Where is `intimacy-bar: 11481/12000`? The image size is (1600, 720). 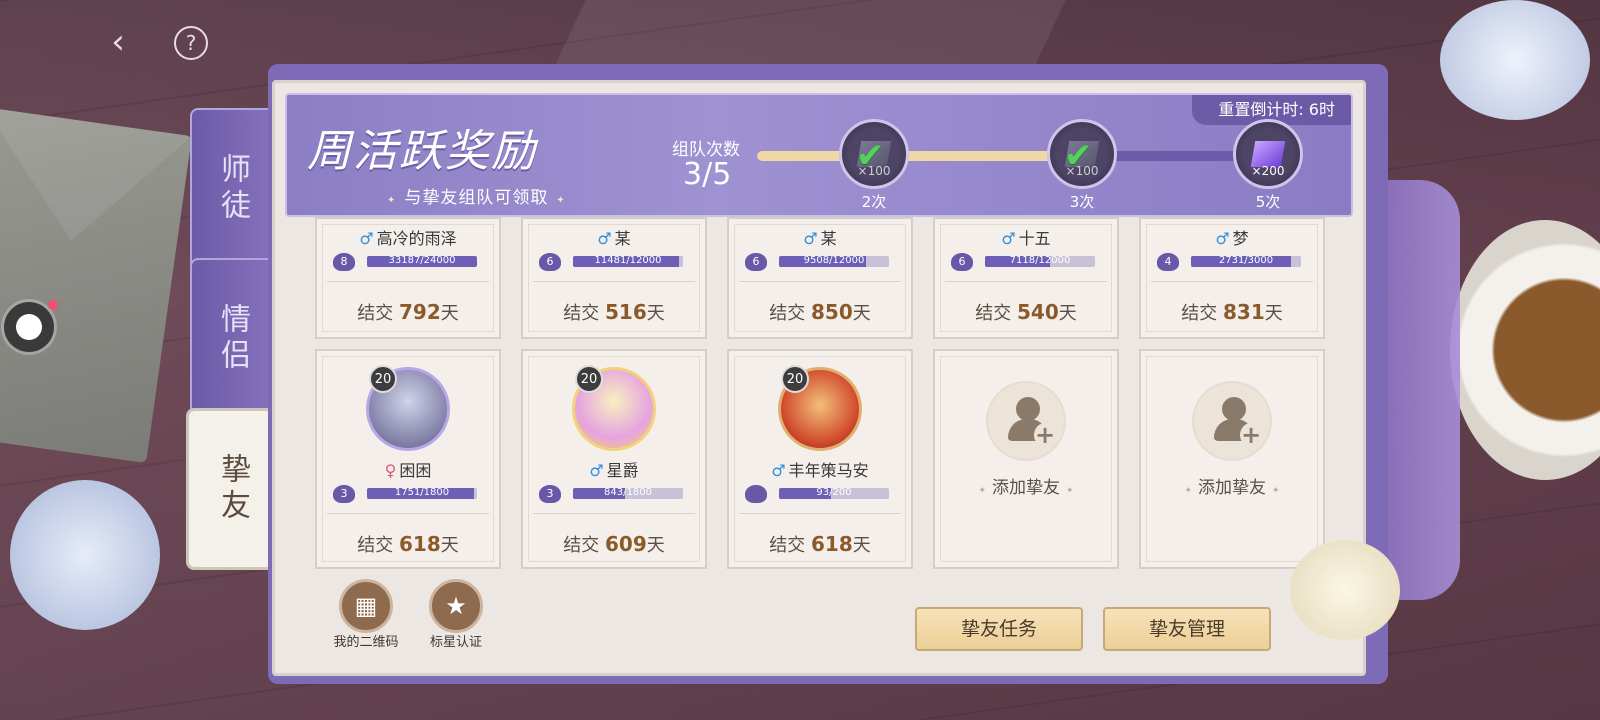 intimacy-bar: 11481/12000 is located at coordinates (628, 261).